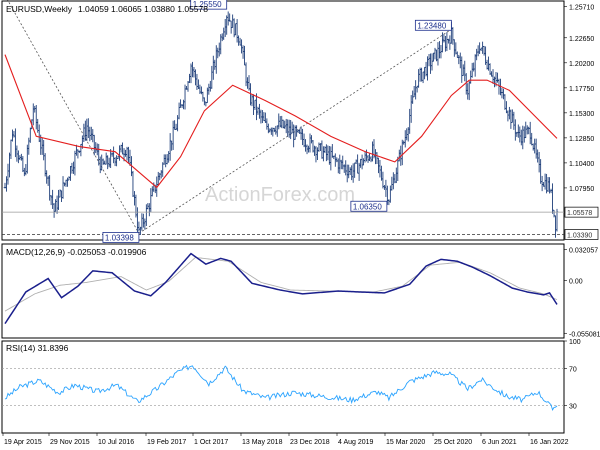 This screenshot has width=600, height=450. What do you see at coordinates (581, 39) in the screenshot?
I see `y-tick-label: 1.22650` at bounding box center [581, 39].